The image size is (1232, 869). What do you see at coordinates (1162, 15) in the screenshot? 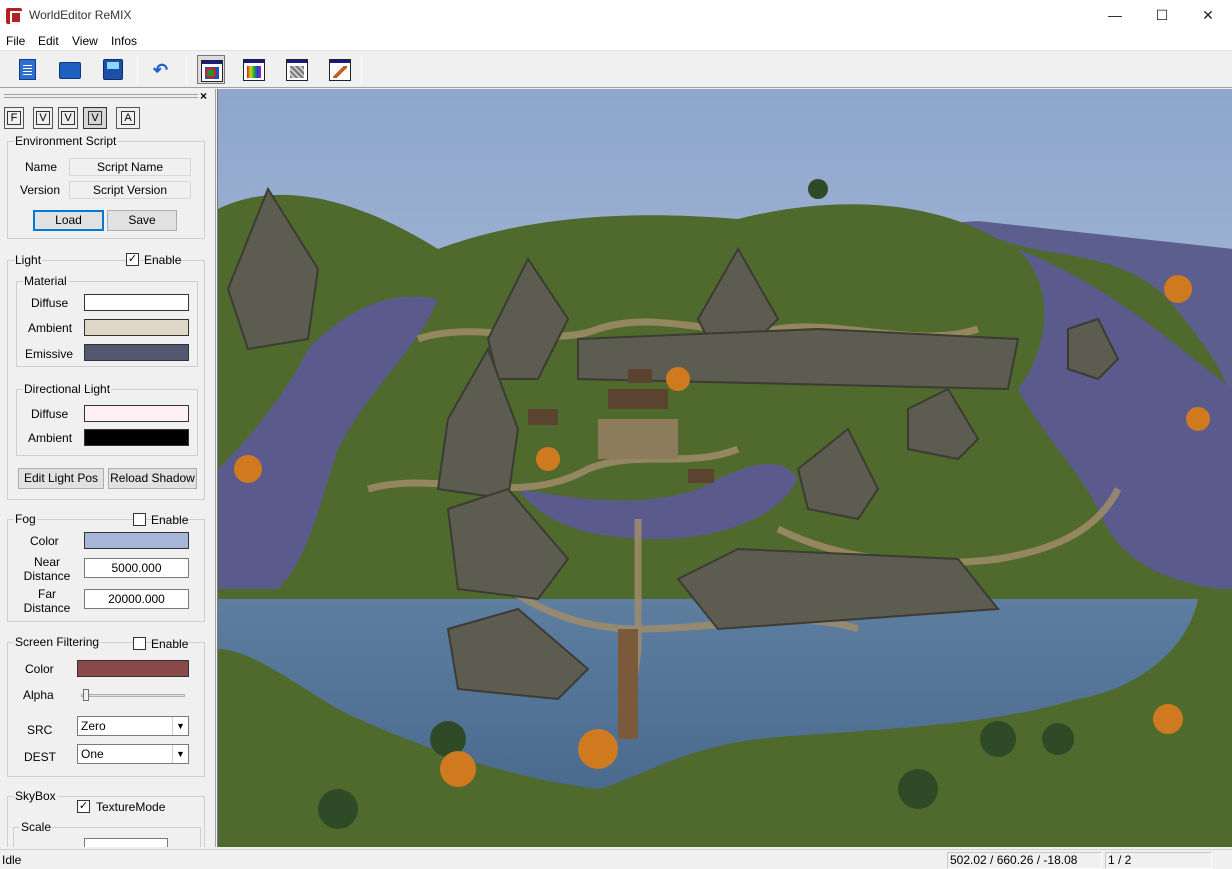
I see `maximize-button: ☐` at bounding box center [1162, 15].